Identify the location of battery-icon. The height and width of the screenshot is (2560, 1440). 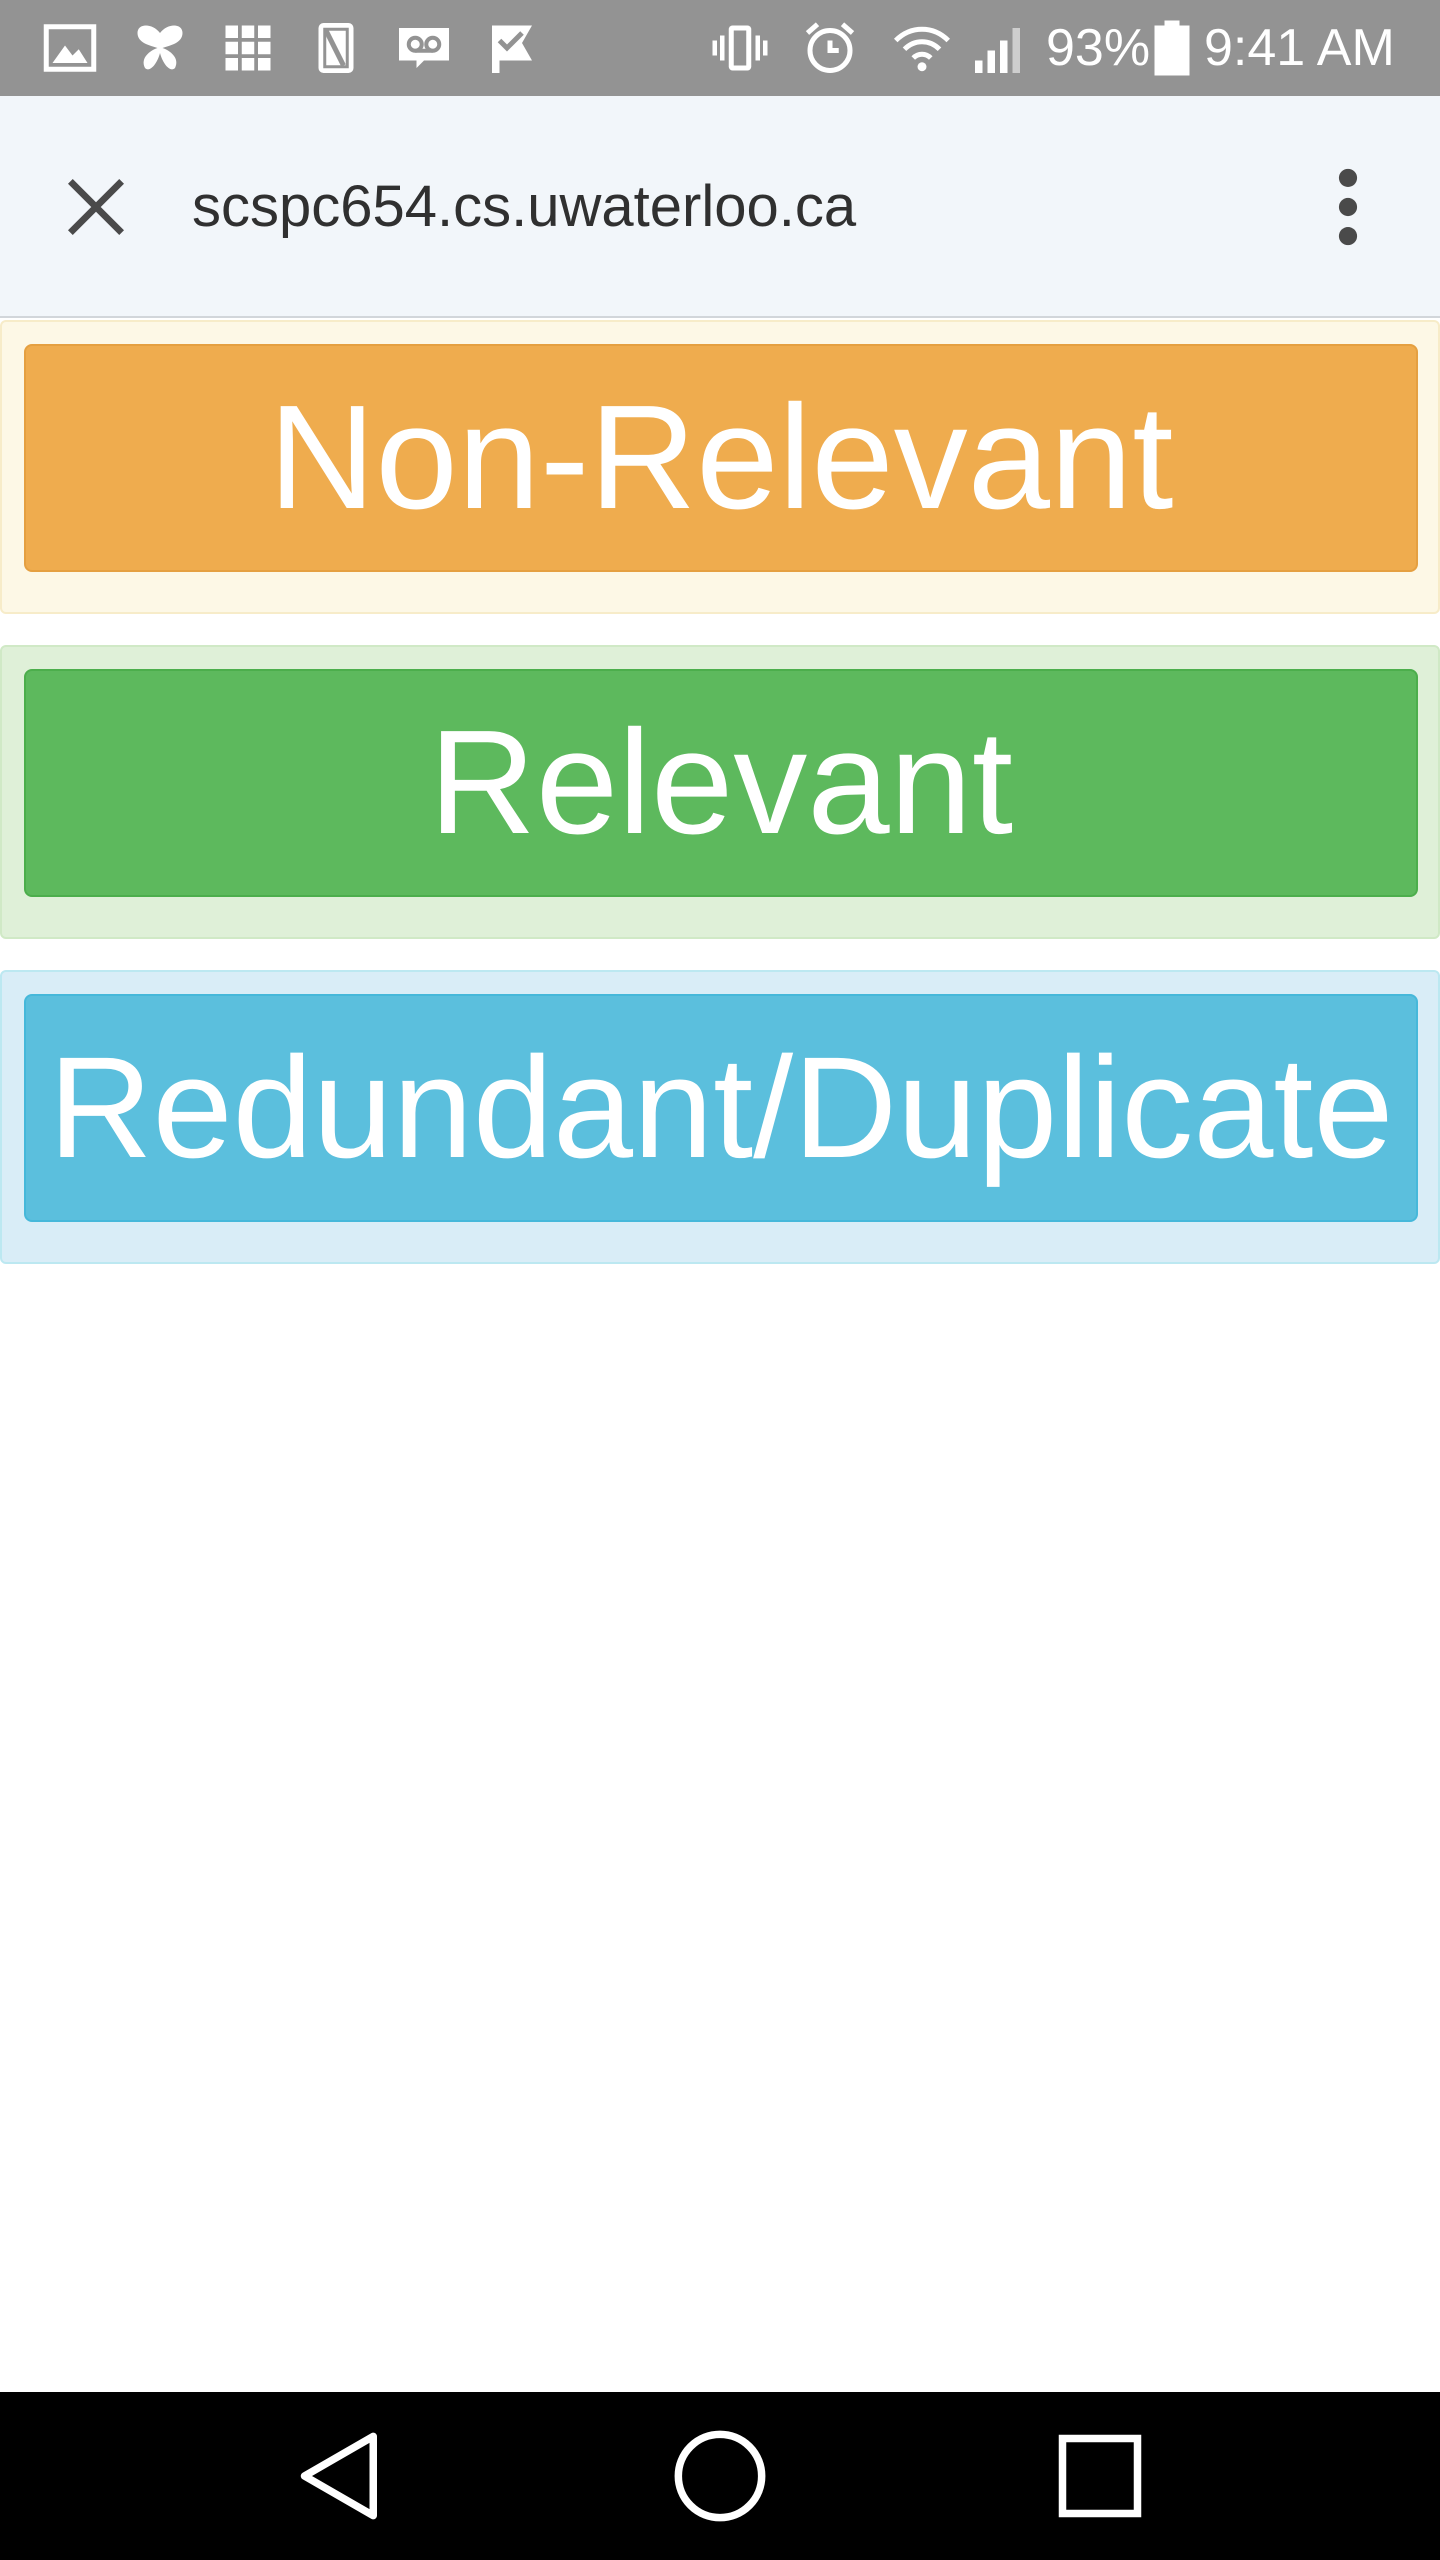
(1172, 48).